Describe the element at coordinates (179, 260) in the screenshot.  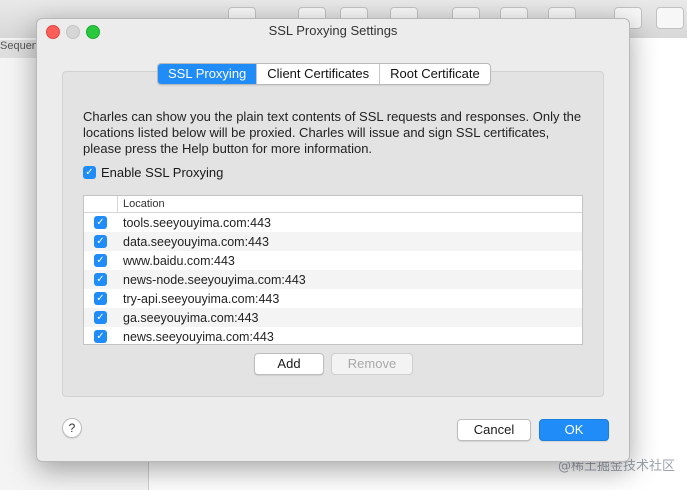
I see `row-location: www.baidu.com:443` at that location.